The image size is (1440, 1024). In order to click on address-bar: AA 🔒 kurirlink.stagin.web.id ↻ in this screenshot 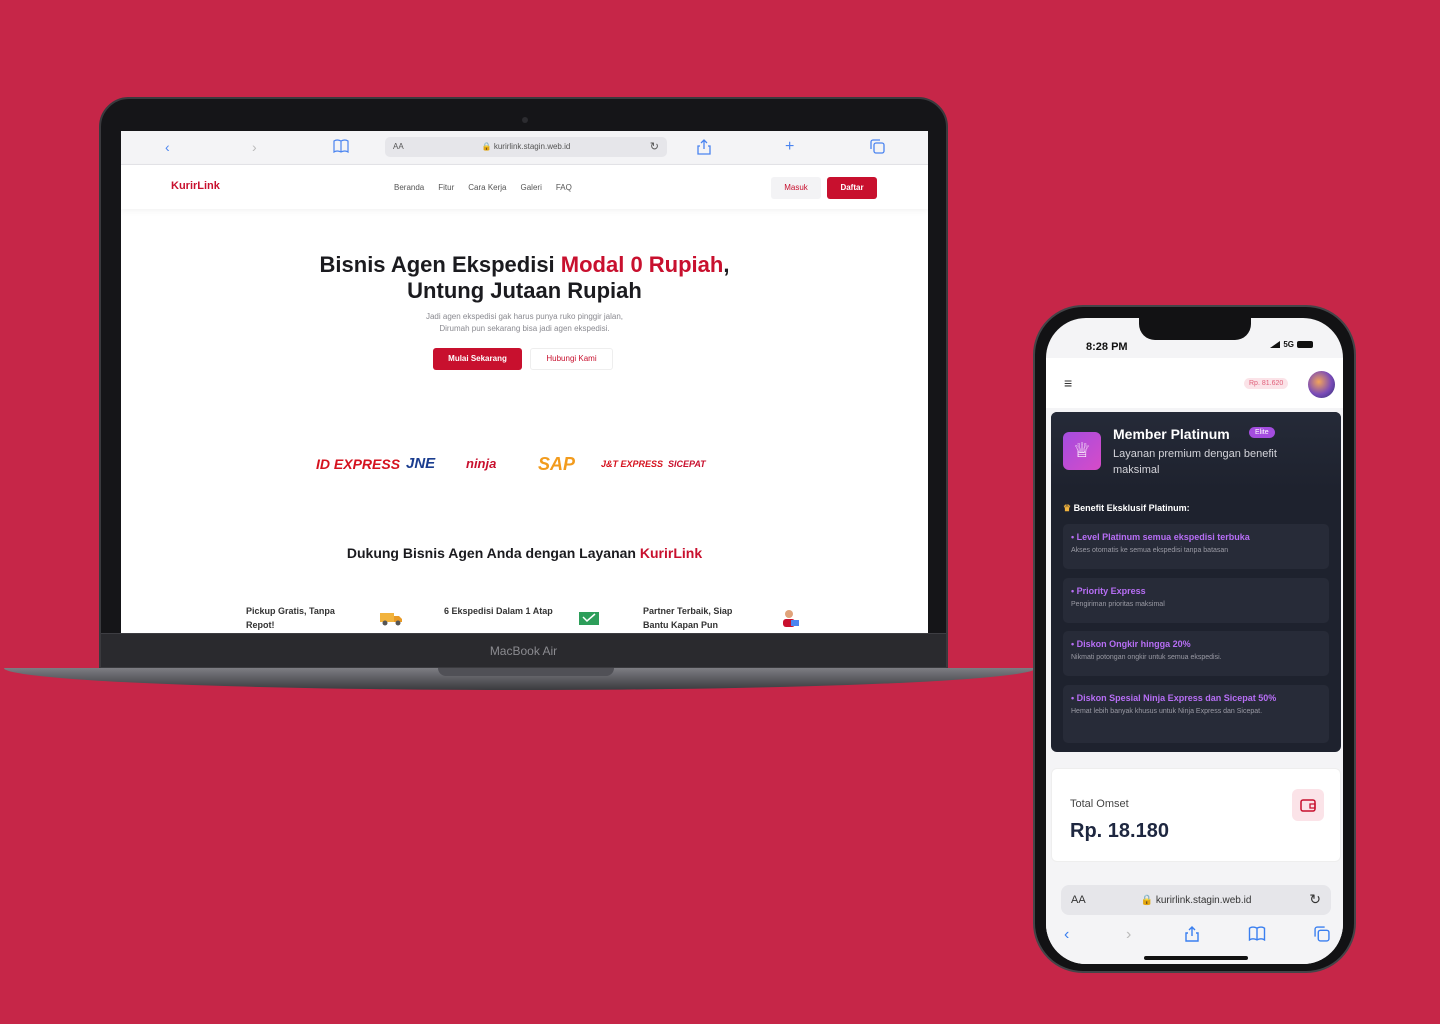, I will do `click(526, 147)`.